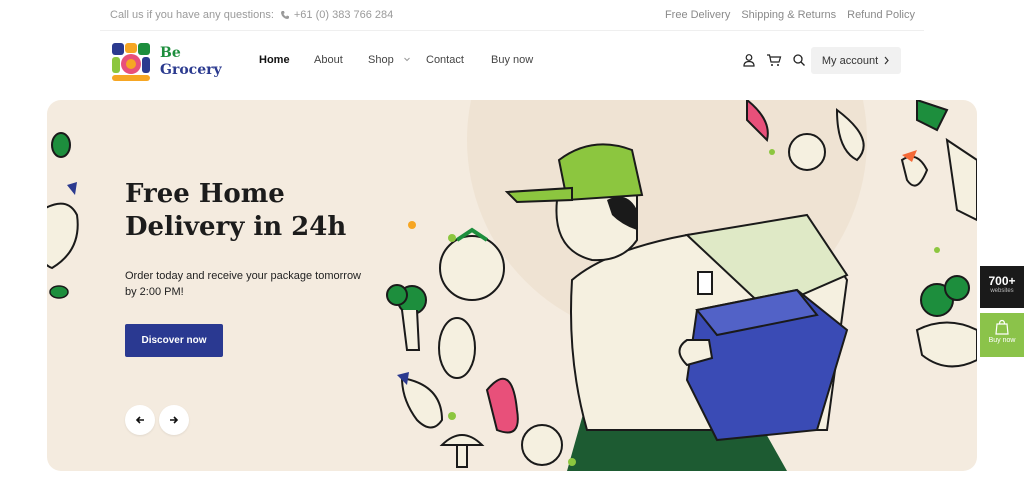  I want to click on phone-number: +61 (0) 383 766 284, so click(343, 15).